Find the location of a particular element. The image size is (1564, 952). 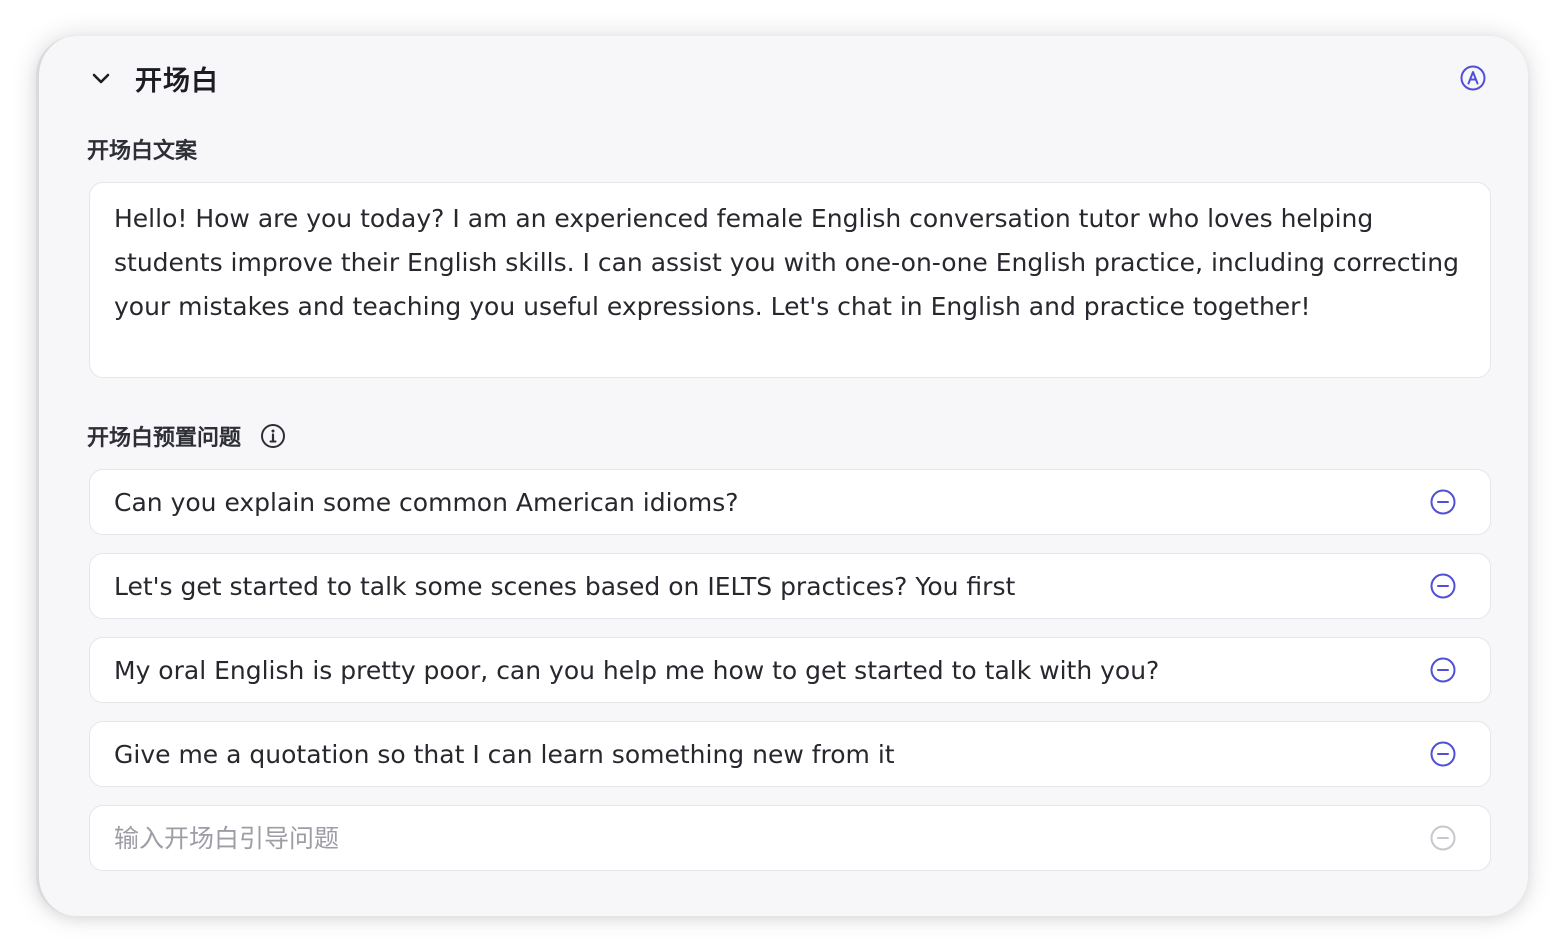

chevron-down-icon is located at coordinates (101, 78).